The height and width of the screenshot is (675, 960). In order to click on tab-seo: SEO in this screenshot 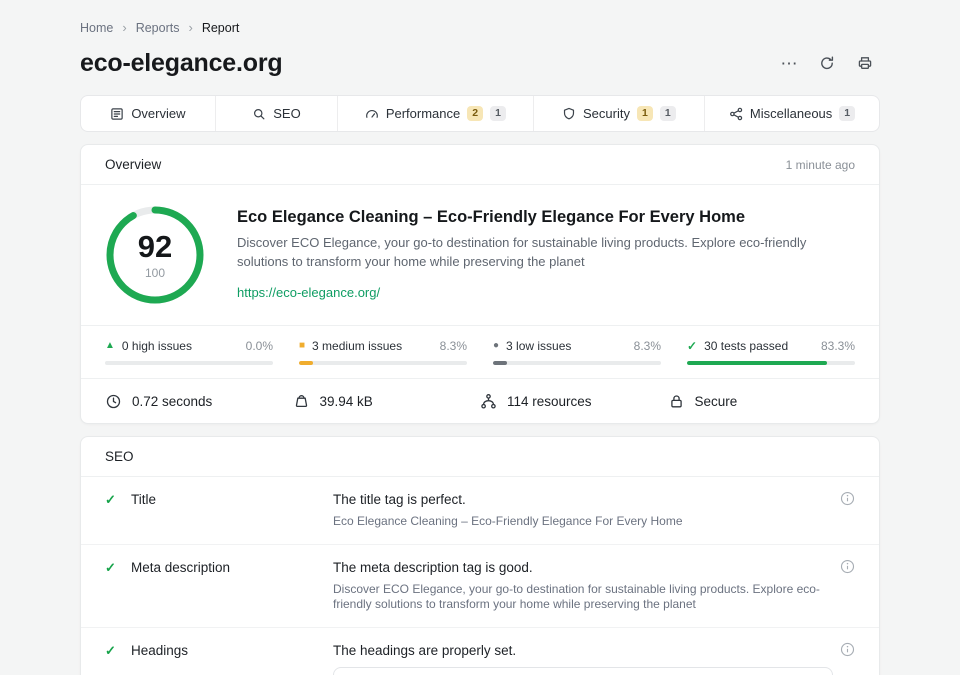, I will do `click(277, 113)`.